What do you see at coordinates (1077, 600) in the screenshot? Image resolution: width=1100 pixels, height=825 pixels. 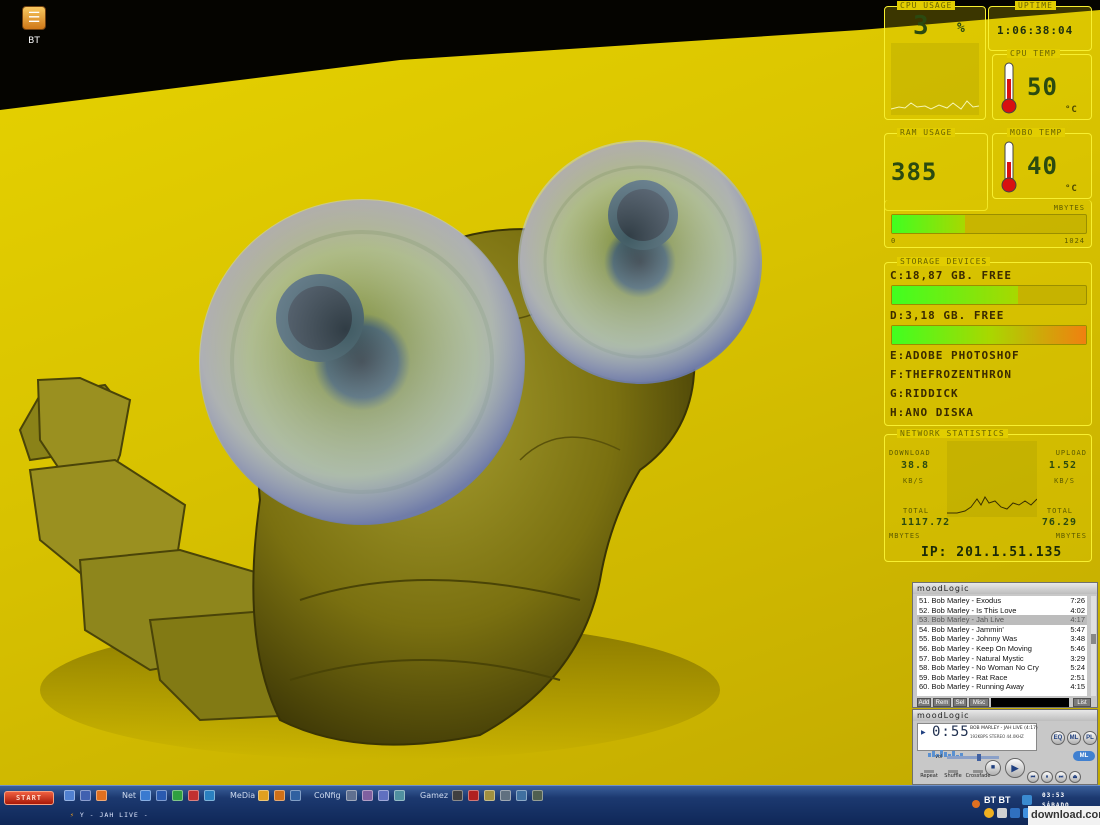 I see `playlist-row-duration: 7:26` at bounding box center [1077, 600].